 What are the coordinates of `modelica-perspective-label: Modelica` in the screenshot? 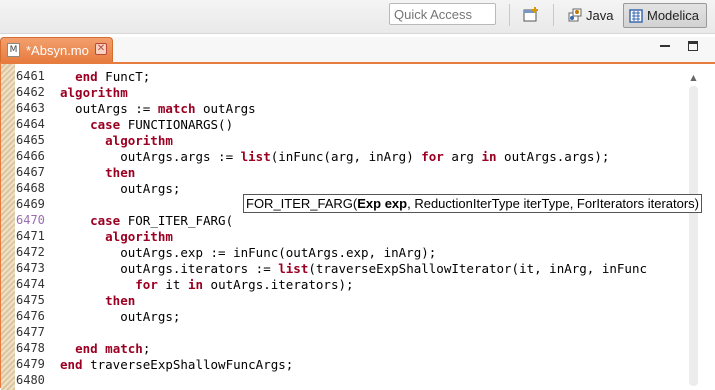 It's located at (673, 15).